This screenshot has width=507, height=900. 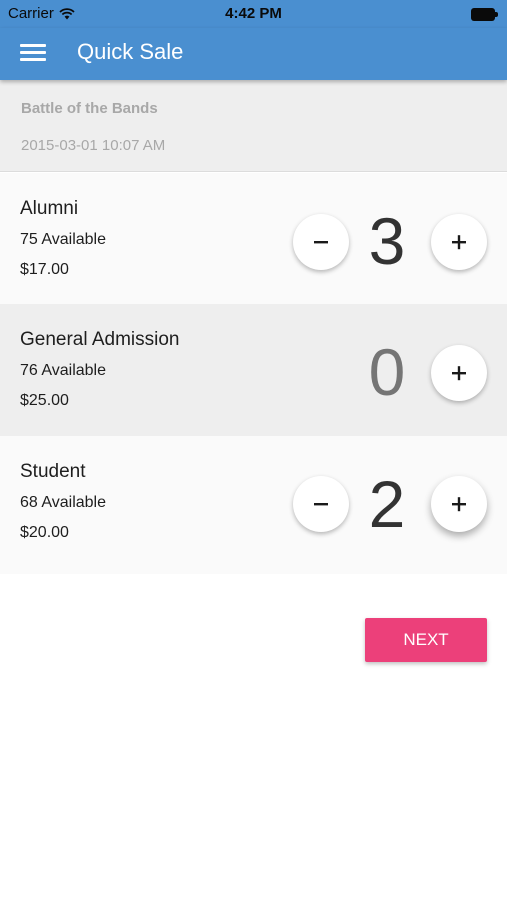 What do you see at coordinates (44, 532) in the screenshot?
I see `ticket-price: $20.00` at bounding box center [44, 532].